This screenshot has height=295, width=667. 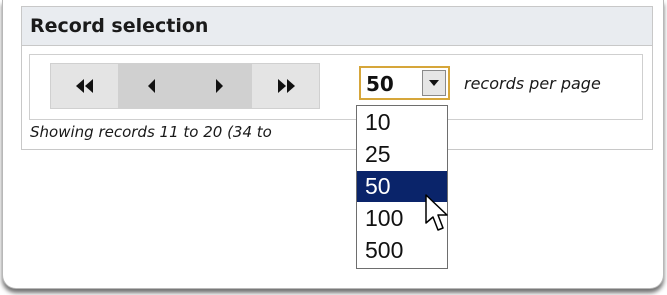 I want to click on right-arrow-icon, so click(x=219, y=86).